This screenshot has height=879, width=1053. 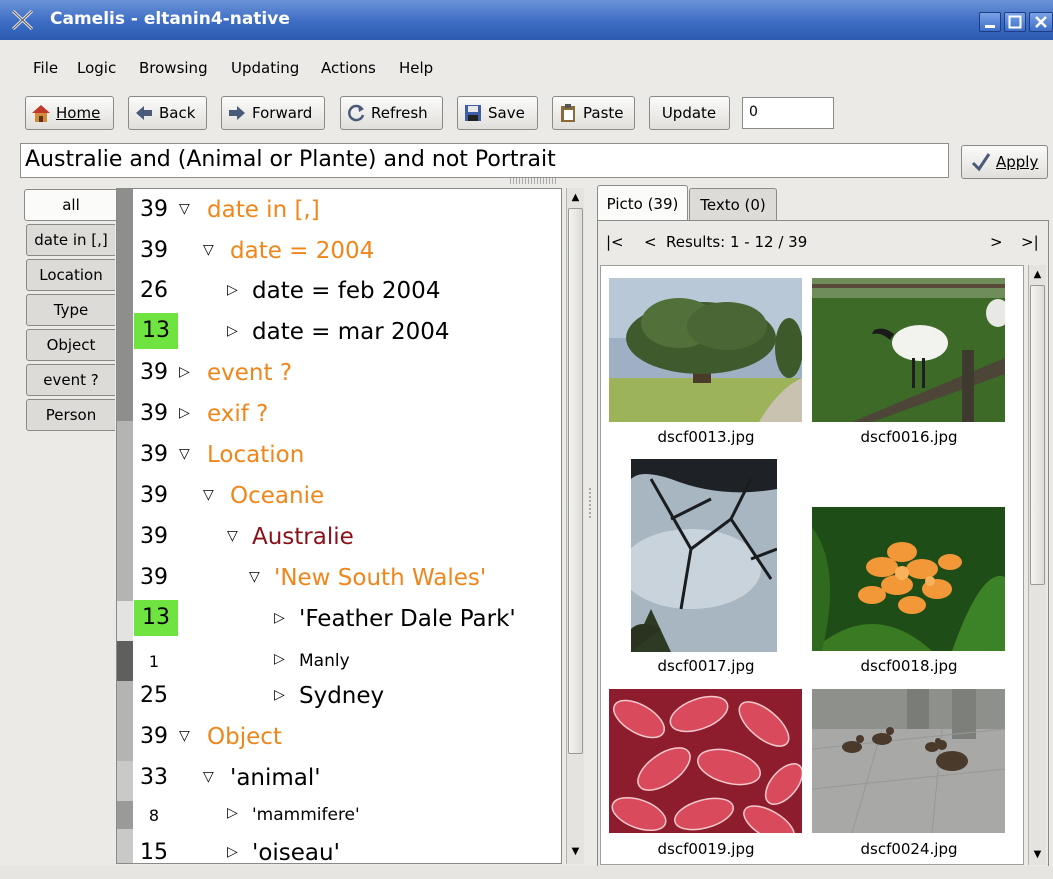 What do you see at coordinates (339, 456) in the screenshot?
I see `tree-row: 39 ▽ Location` at bounding box center [339, 456].